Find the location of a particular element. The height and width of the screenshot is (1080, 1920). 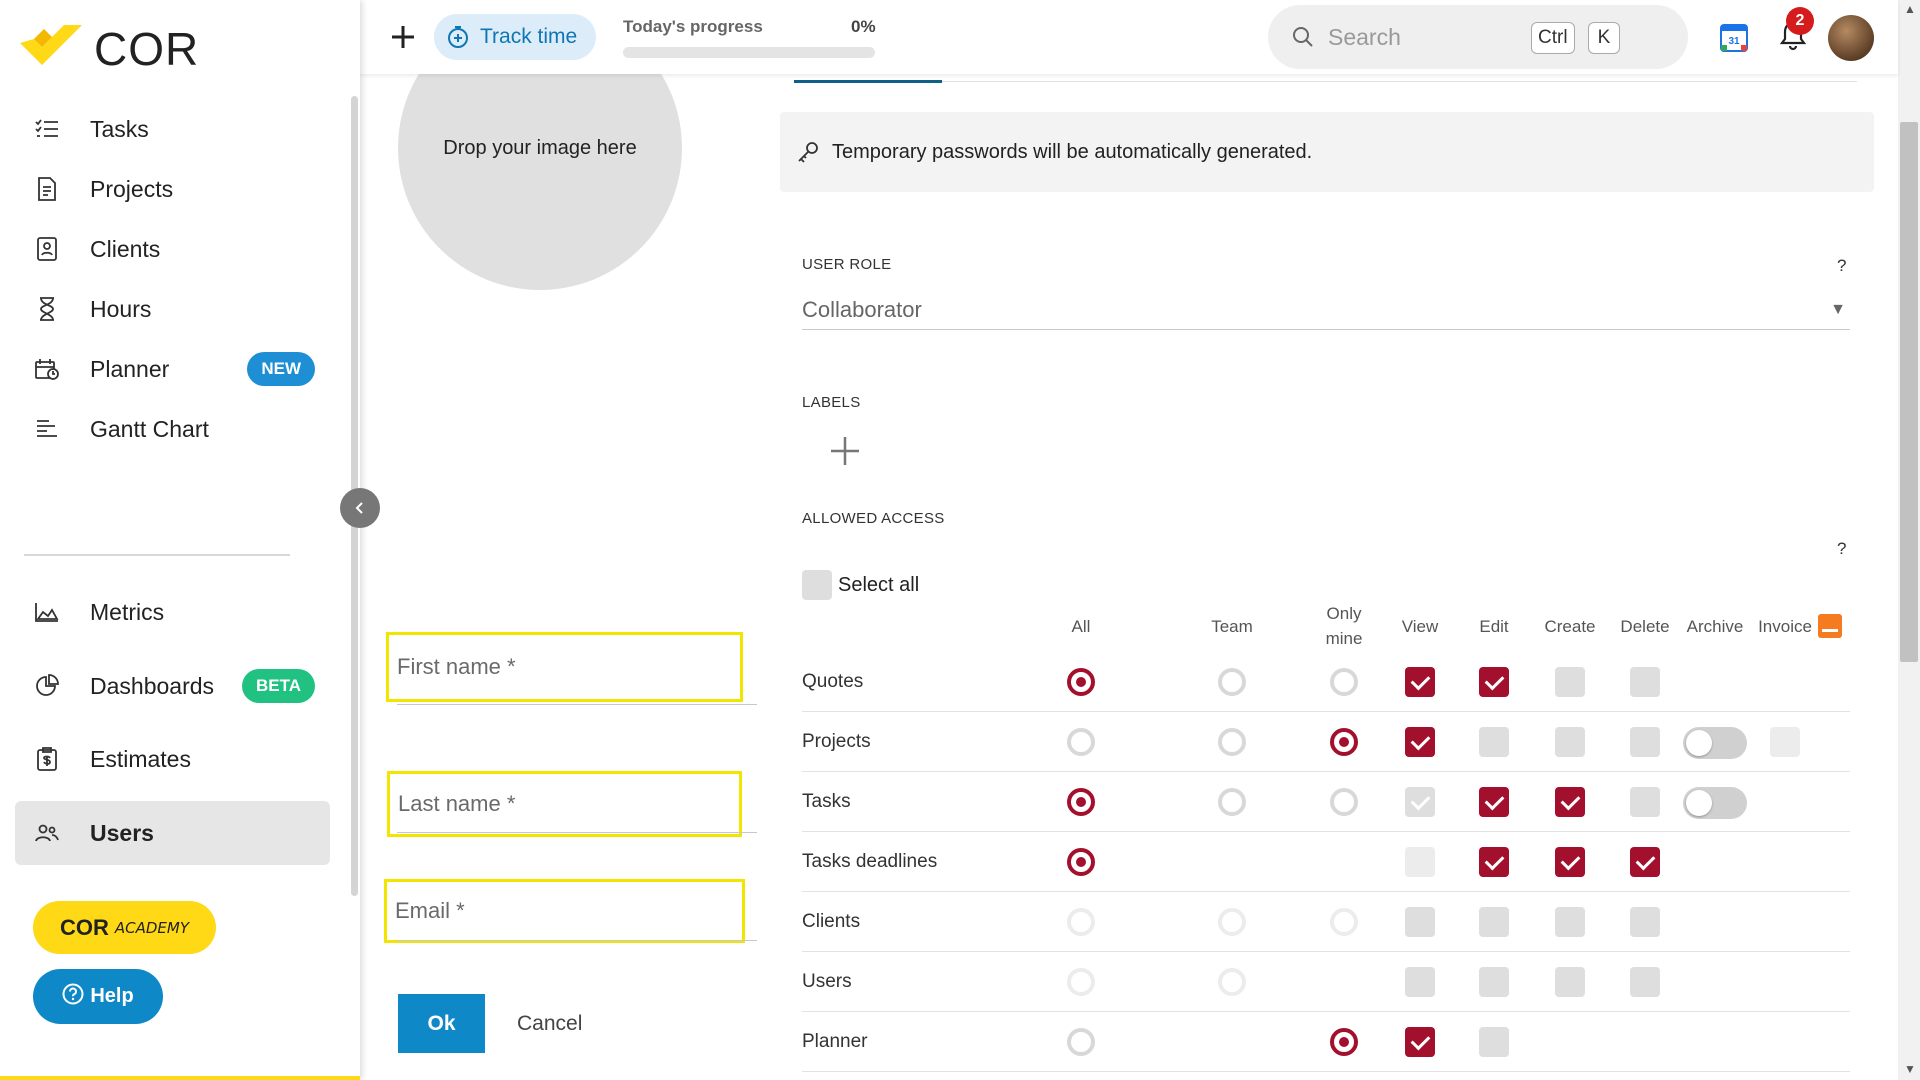

user-role-help-icon: ? is located at coordinates (1841, 266).